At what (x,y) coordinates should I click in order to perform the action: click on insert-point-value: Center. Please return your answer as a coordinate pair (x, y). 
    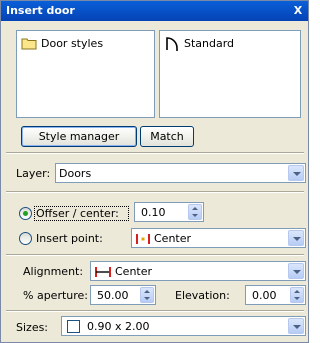
    Looking at the image, I should click on (173, 238).